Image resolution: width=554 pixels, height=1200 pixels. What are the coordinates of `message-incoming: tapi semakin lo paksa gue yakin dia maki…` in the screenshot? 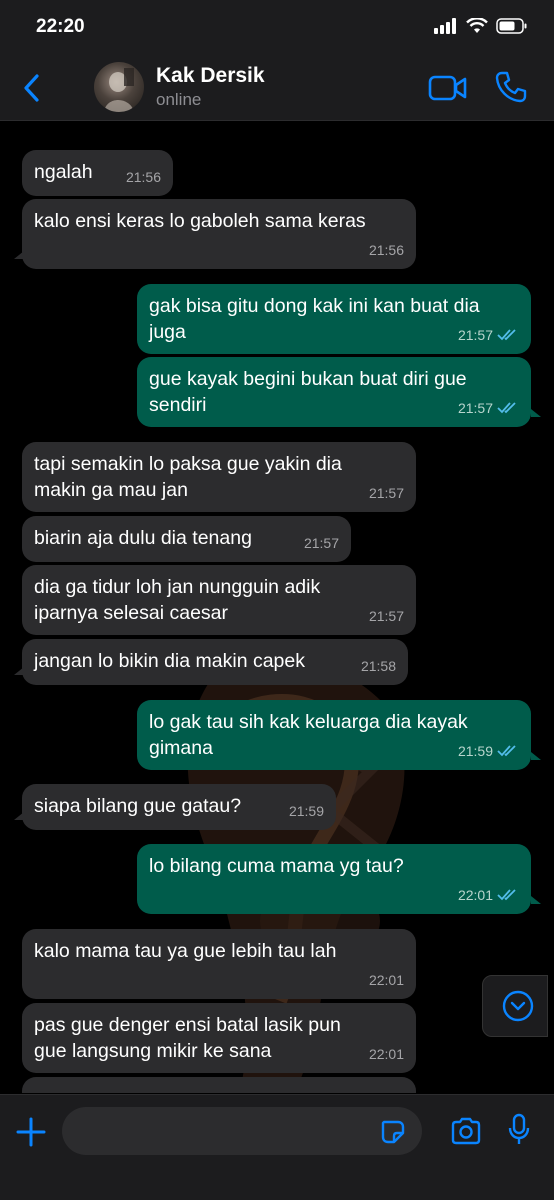 It's located at (219, 477).